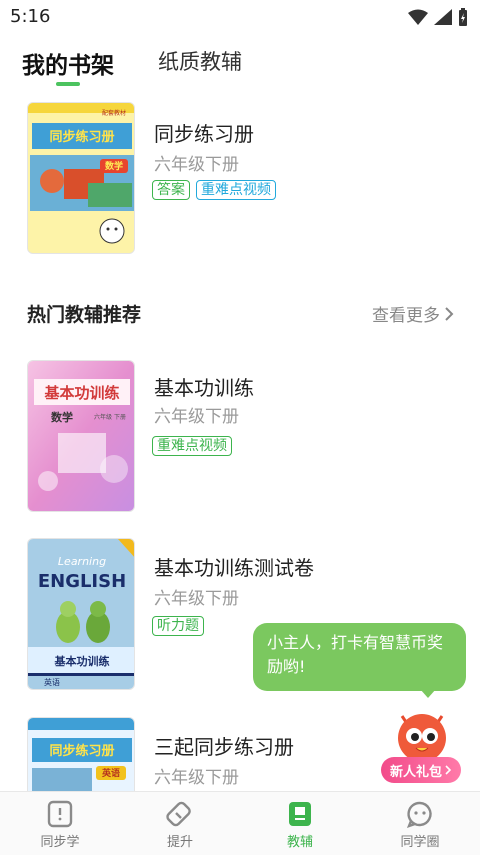  I want to click on book-tags: 重难点视频, so click(192, 446).